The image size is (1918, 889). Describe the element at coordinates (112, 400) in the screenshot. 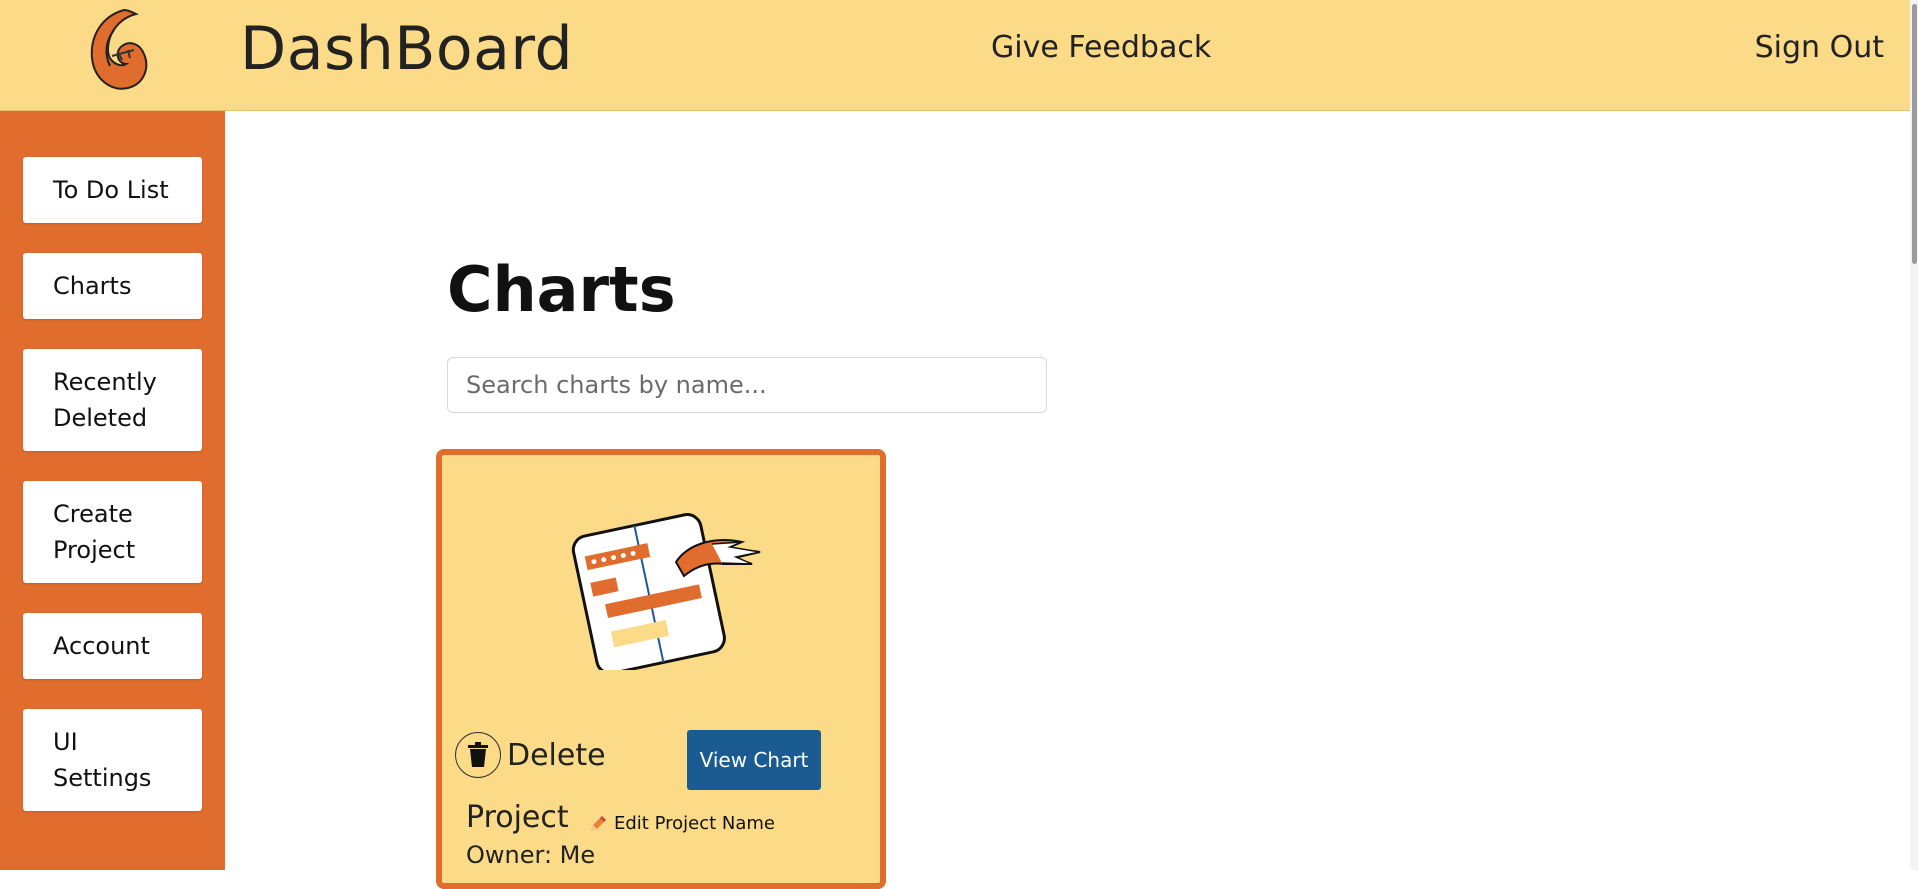

I see `sidebar-item-recently-deleted: Recently Deleted` at that location.